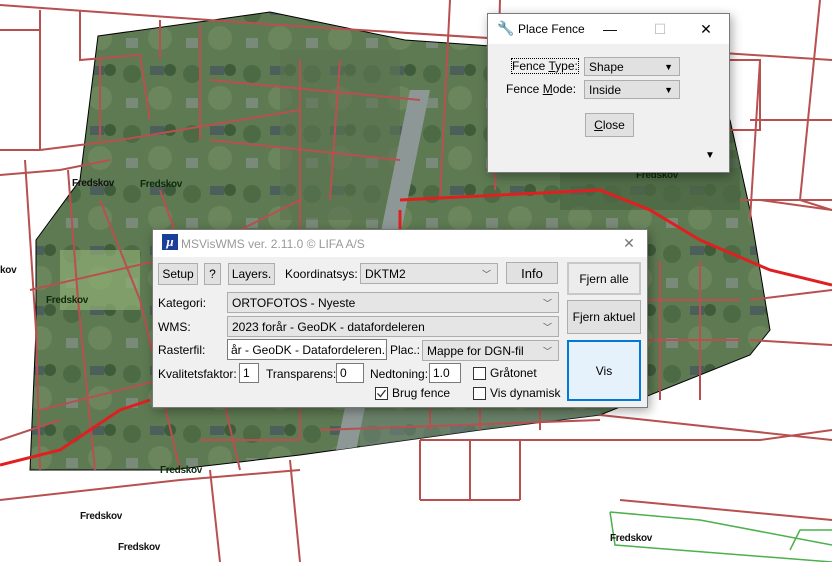 This screenshot has height=562, width=832. I want to click on fence-type-label: Fence Type:, so click(545, 66).